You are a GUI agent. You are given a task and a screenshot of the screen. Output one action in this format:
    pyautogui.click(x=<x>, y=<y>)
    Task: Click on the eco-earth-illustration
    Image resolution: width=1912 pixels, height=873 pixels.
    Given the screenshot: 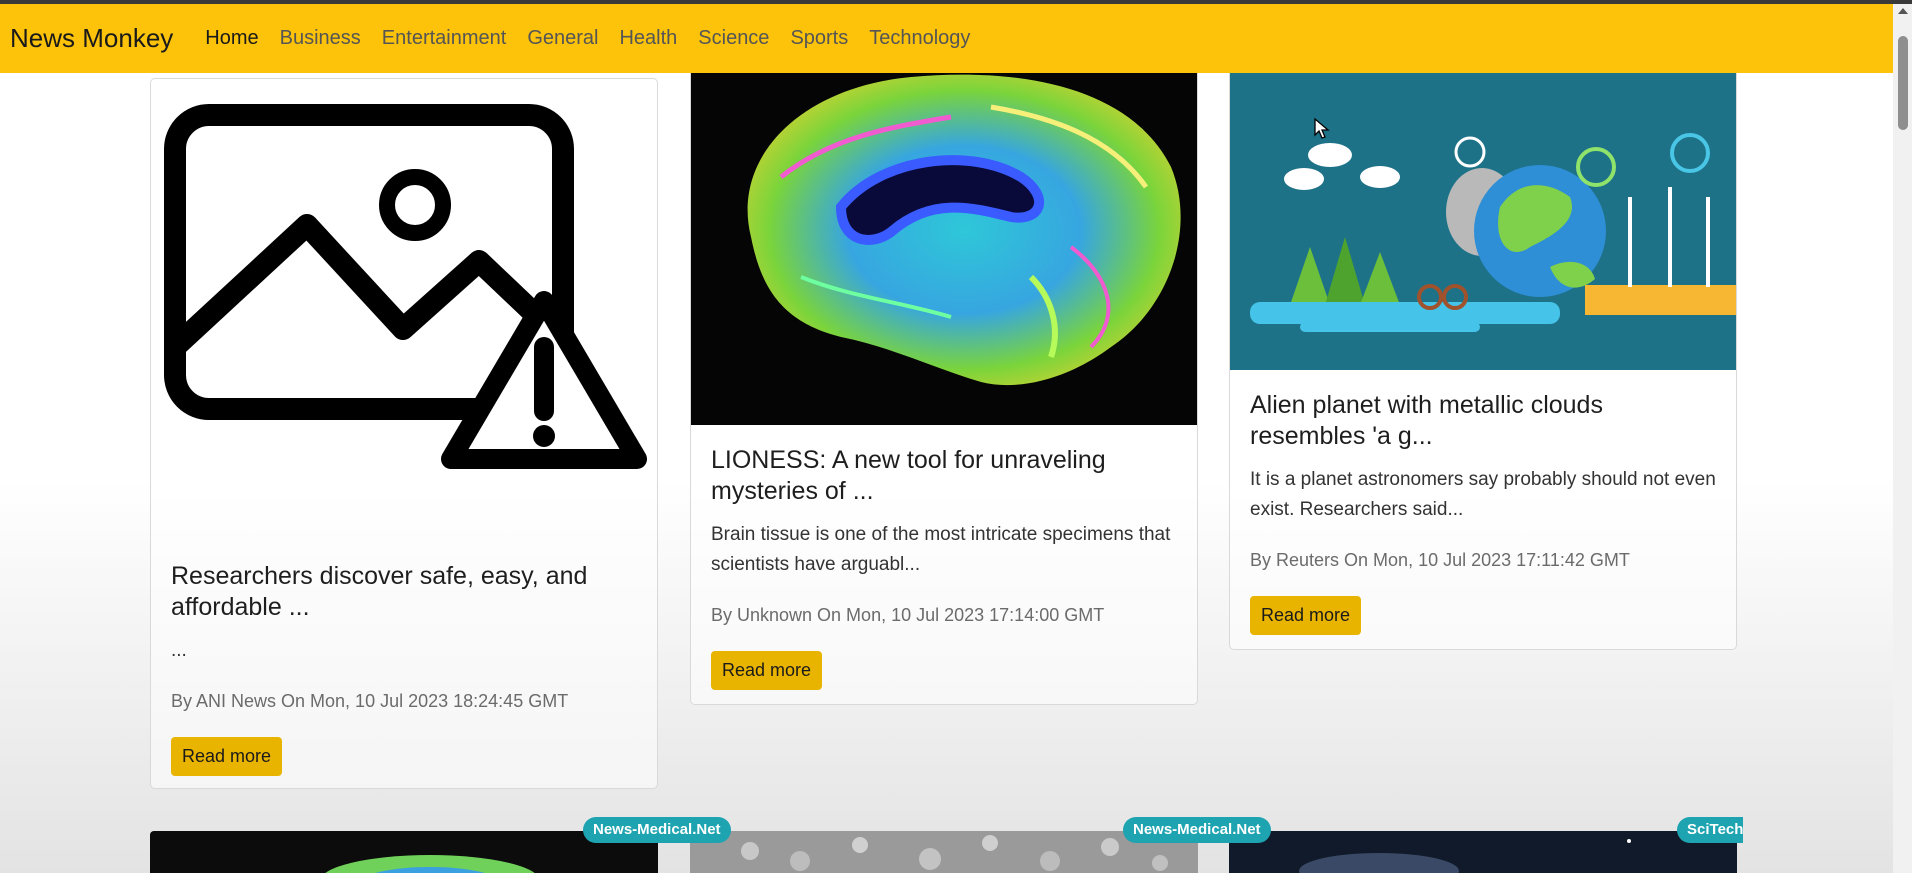 What is the action you would take?
    pyautogui.click(x=1483, y=208)
    